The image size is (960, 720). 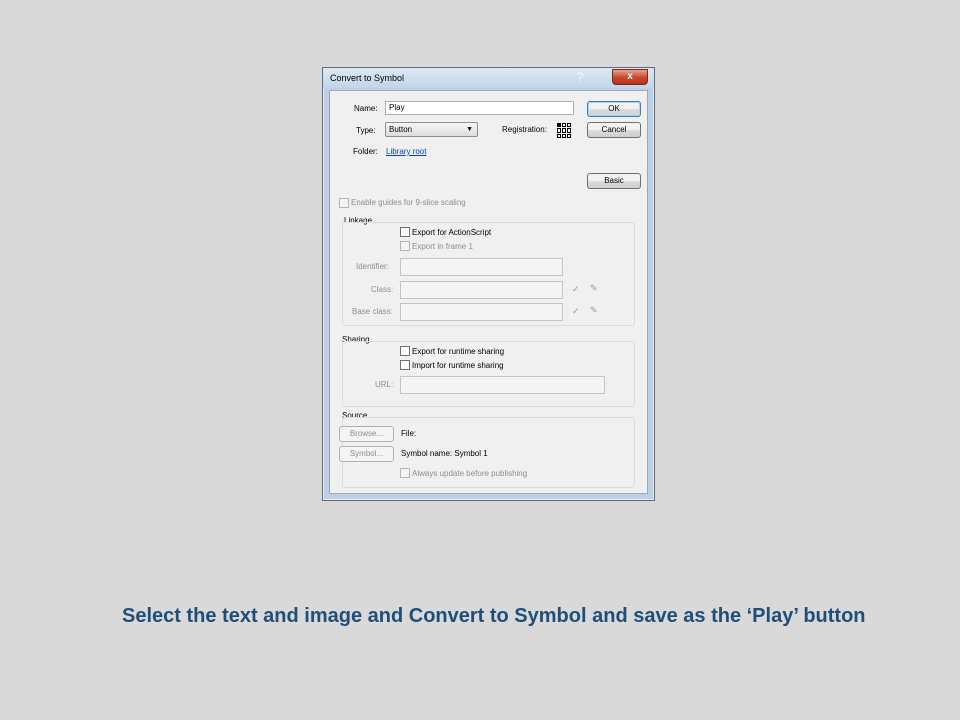 What do you see at coordinates (524, 129) in the screenshot?
I see `registration-label: Registration:` at bounding box center [524, 129].